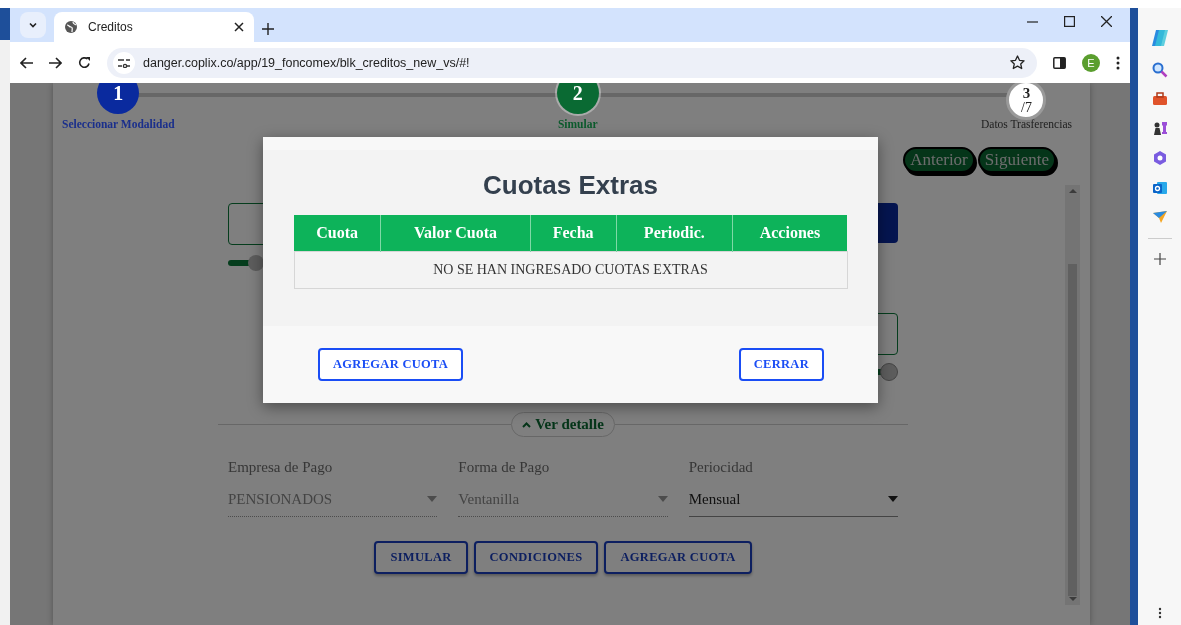 This screenshot has width=1181, height=625. I want to click on column-header: Periodic., so click(674, 233).